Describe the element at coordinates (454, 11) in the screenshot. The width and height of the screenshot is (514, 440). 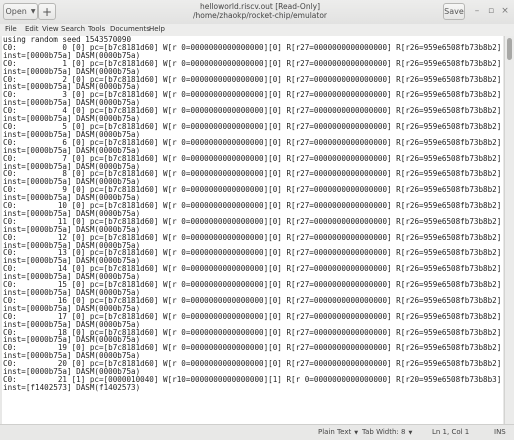
I see `save-button: Save` at that location.